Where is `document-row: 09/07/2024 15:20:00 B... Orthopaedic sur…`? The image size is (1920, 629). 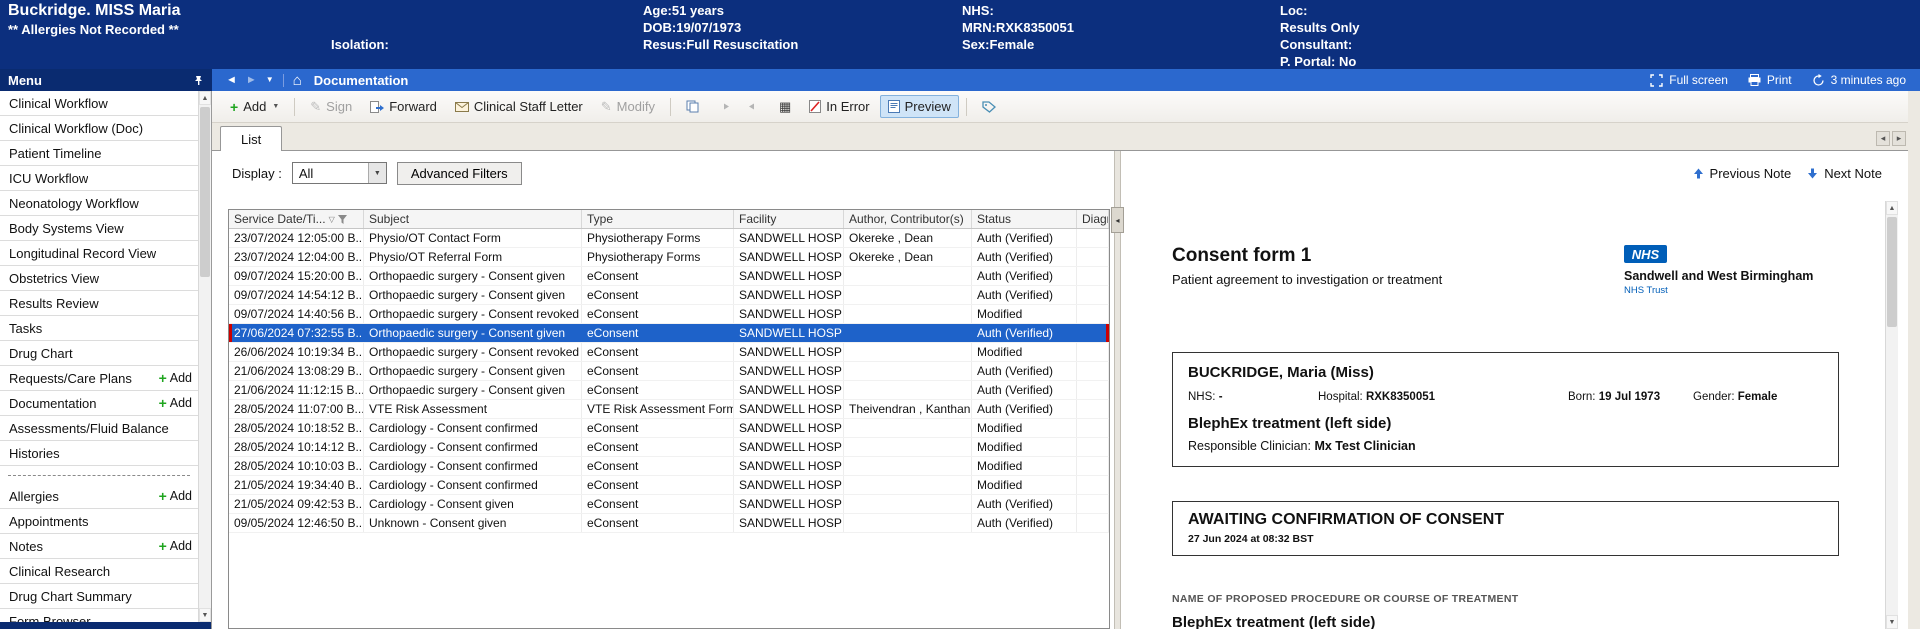
document-row: 09/07/2024 15:20:00 B... Orthopaedic sur… is located at coordinates (669, 276).